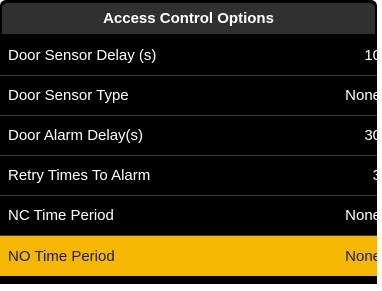 The width and height of the screenshot is (382, 291). I want to click on menu-item-value: 10, so click(370, 55).